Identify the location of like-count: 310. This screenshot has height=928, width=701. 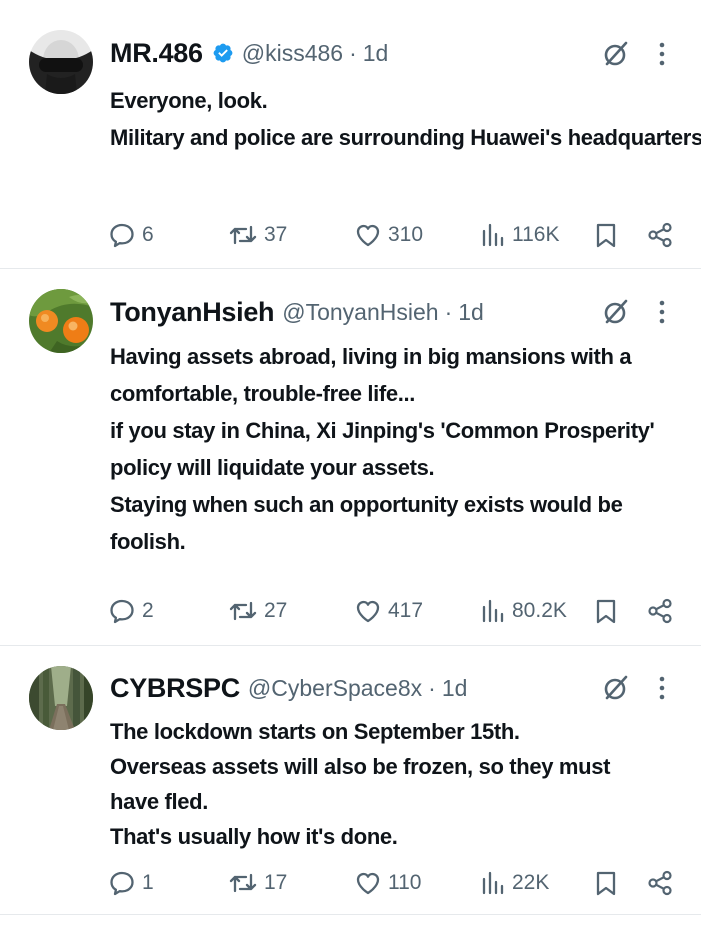
(406, 234).